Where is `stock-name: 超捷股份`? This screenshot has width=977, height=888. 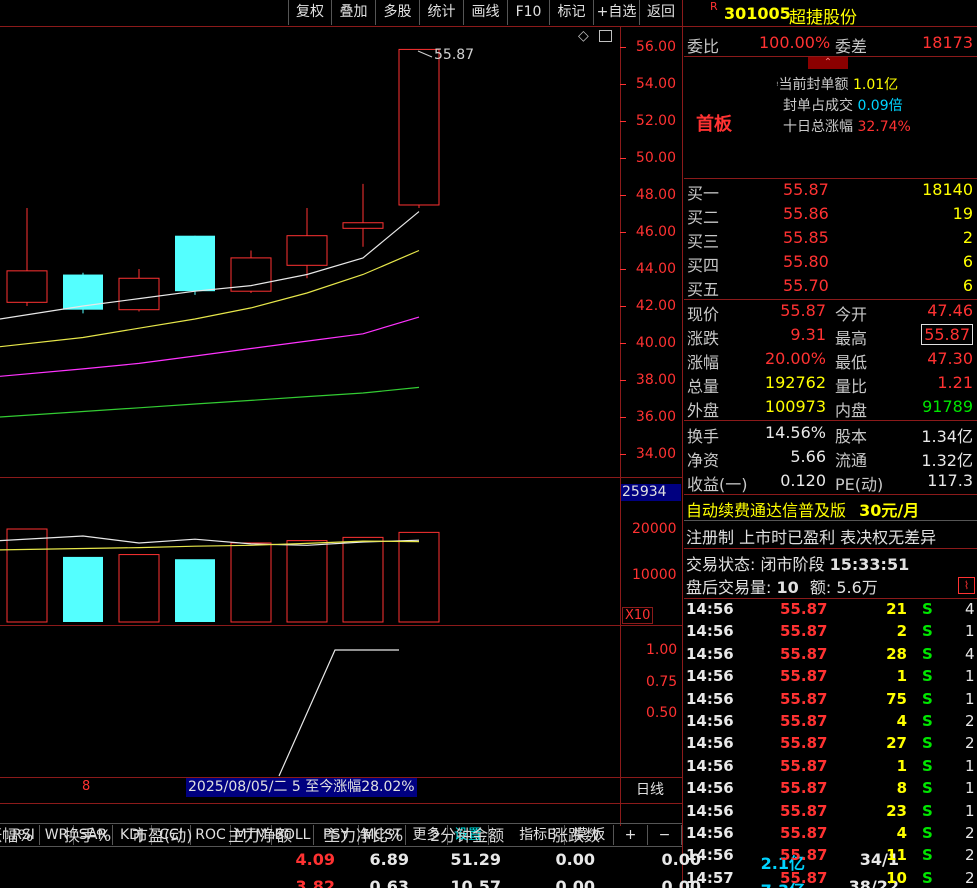 stock-name: 超捷股份 is located at coordinates (823, 18).